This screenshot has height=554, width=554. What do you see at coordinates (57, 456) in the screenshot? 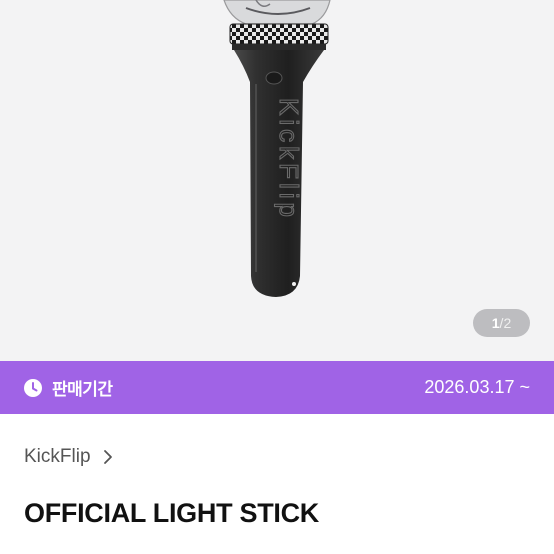
I see `brand-name: KickFlip` at bounding box center [57, 456].